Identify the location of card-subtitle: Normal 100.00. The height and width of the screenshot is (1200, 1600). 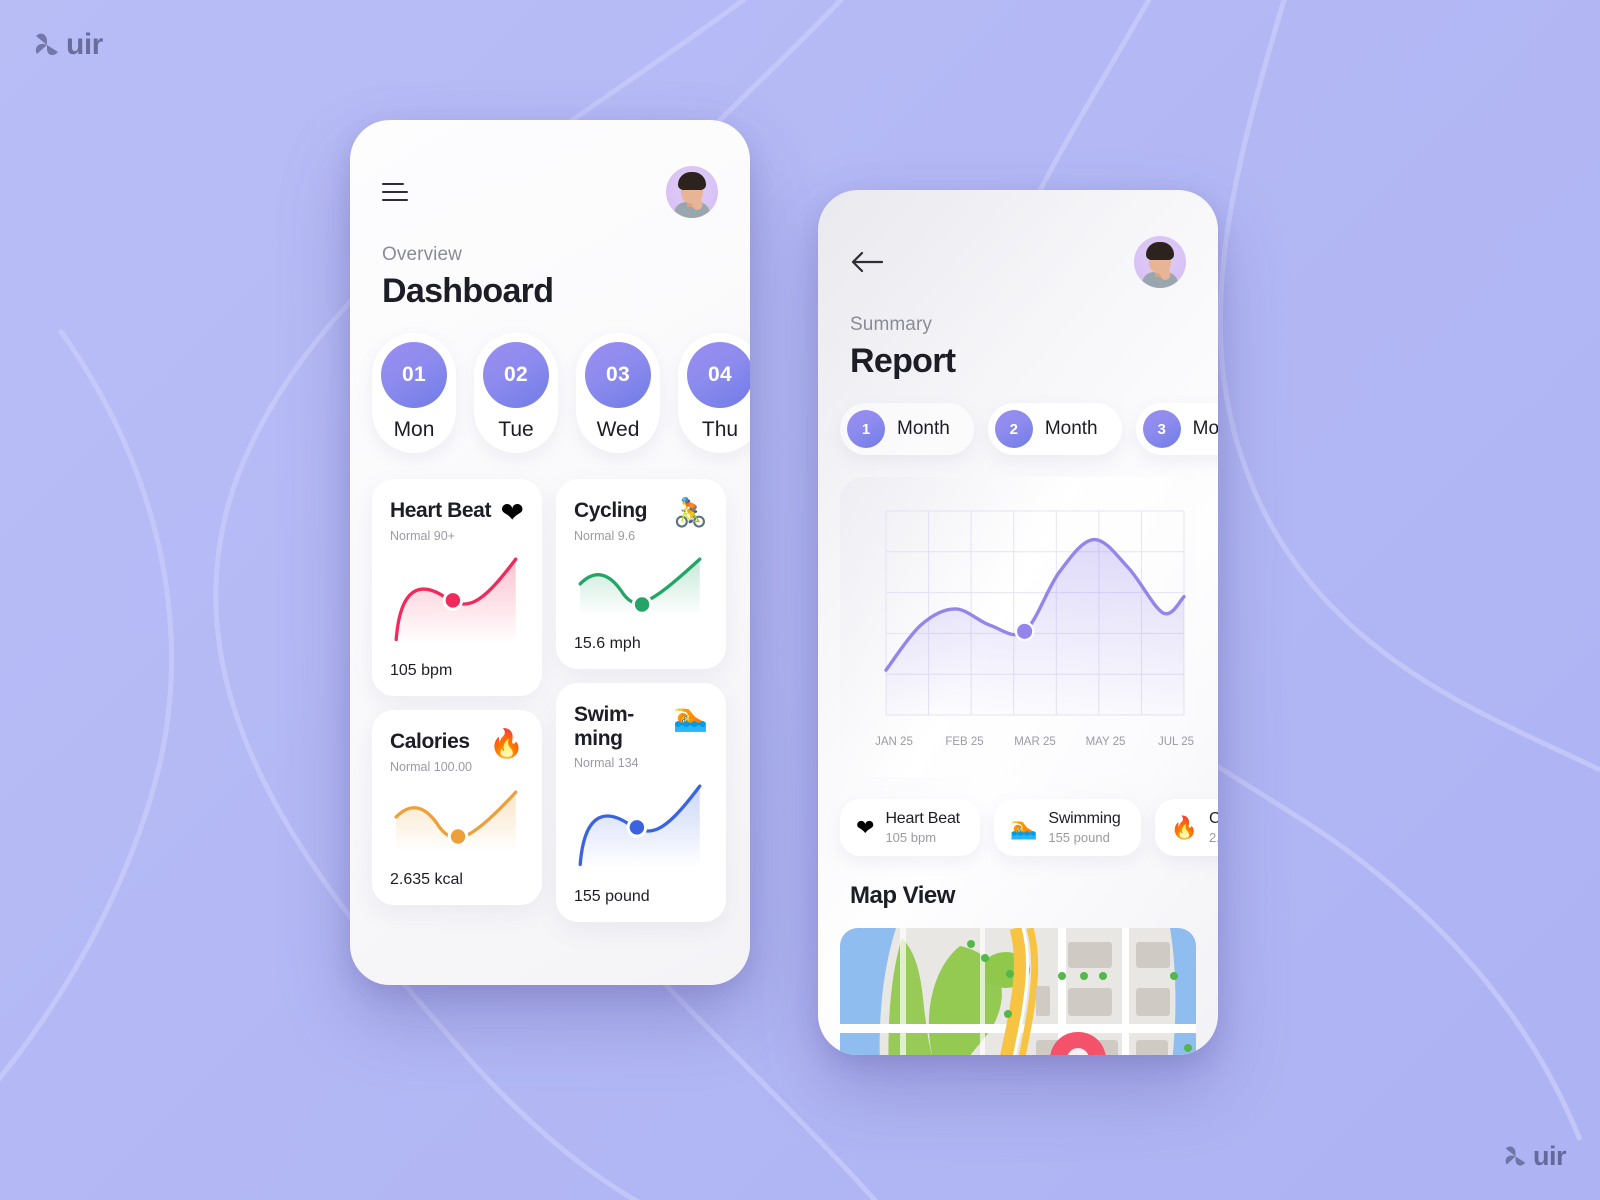
(431, 766).